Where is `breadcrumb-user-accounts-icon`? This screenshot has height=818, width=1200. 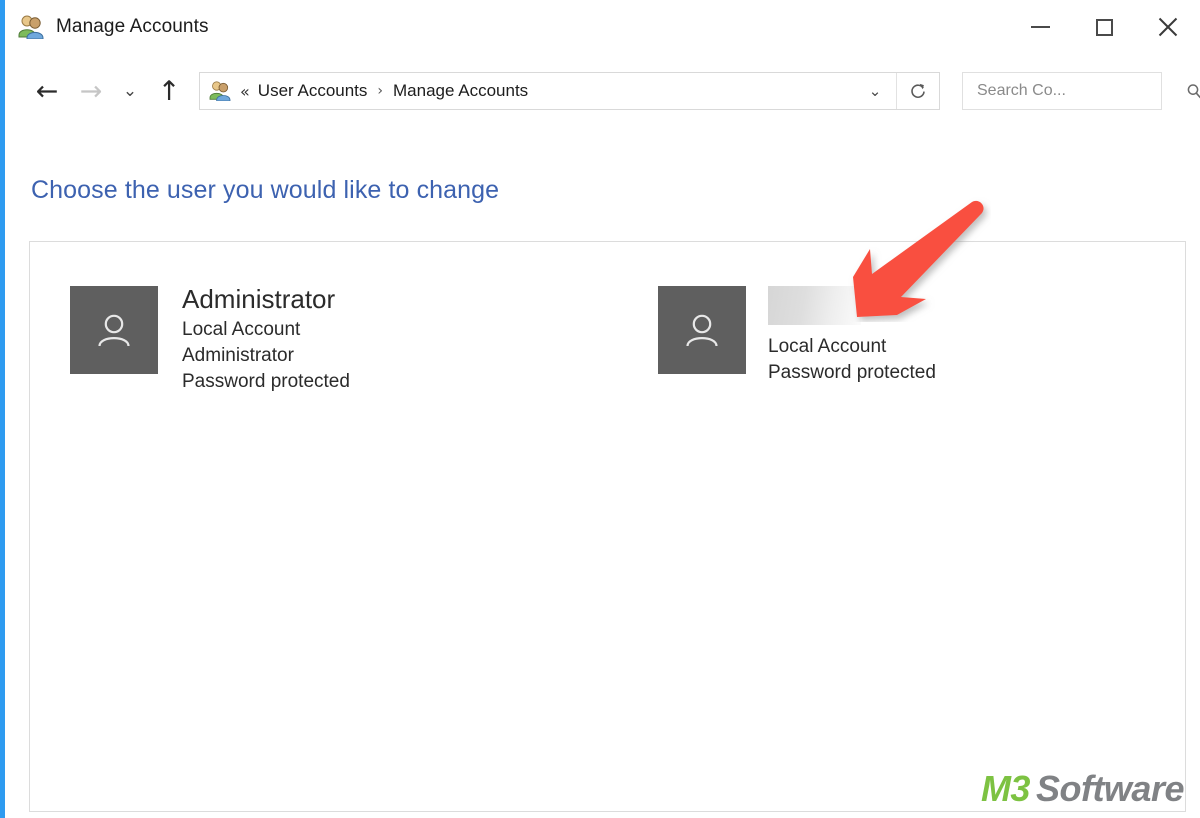 breadcrumb-user-accounts-icon is located at coordinates (220, 91).